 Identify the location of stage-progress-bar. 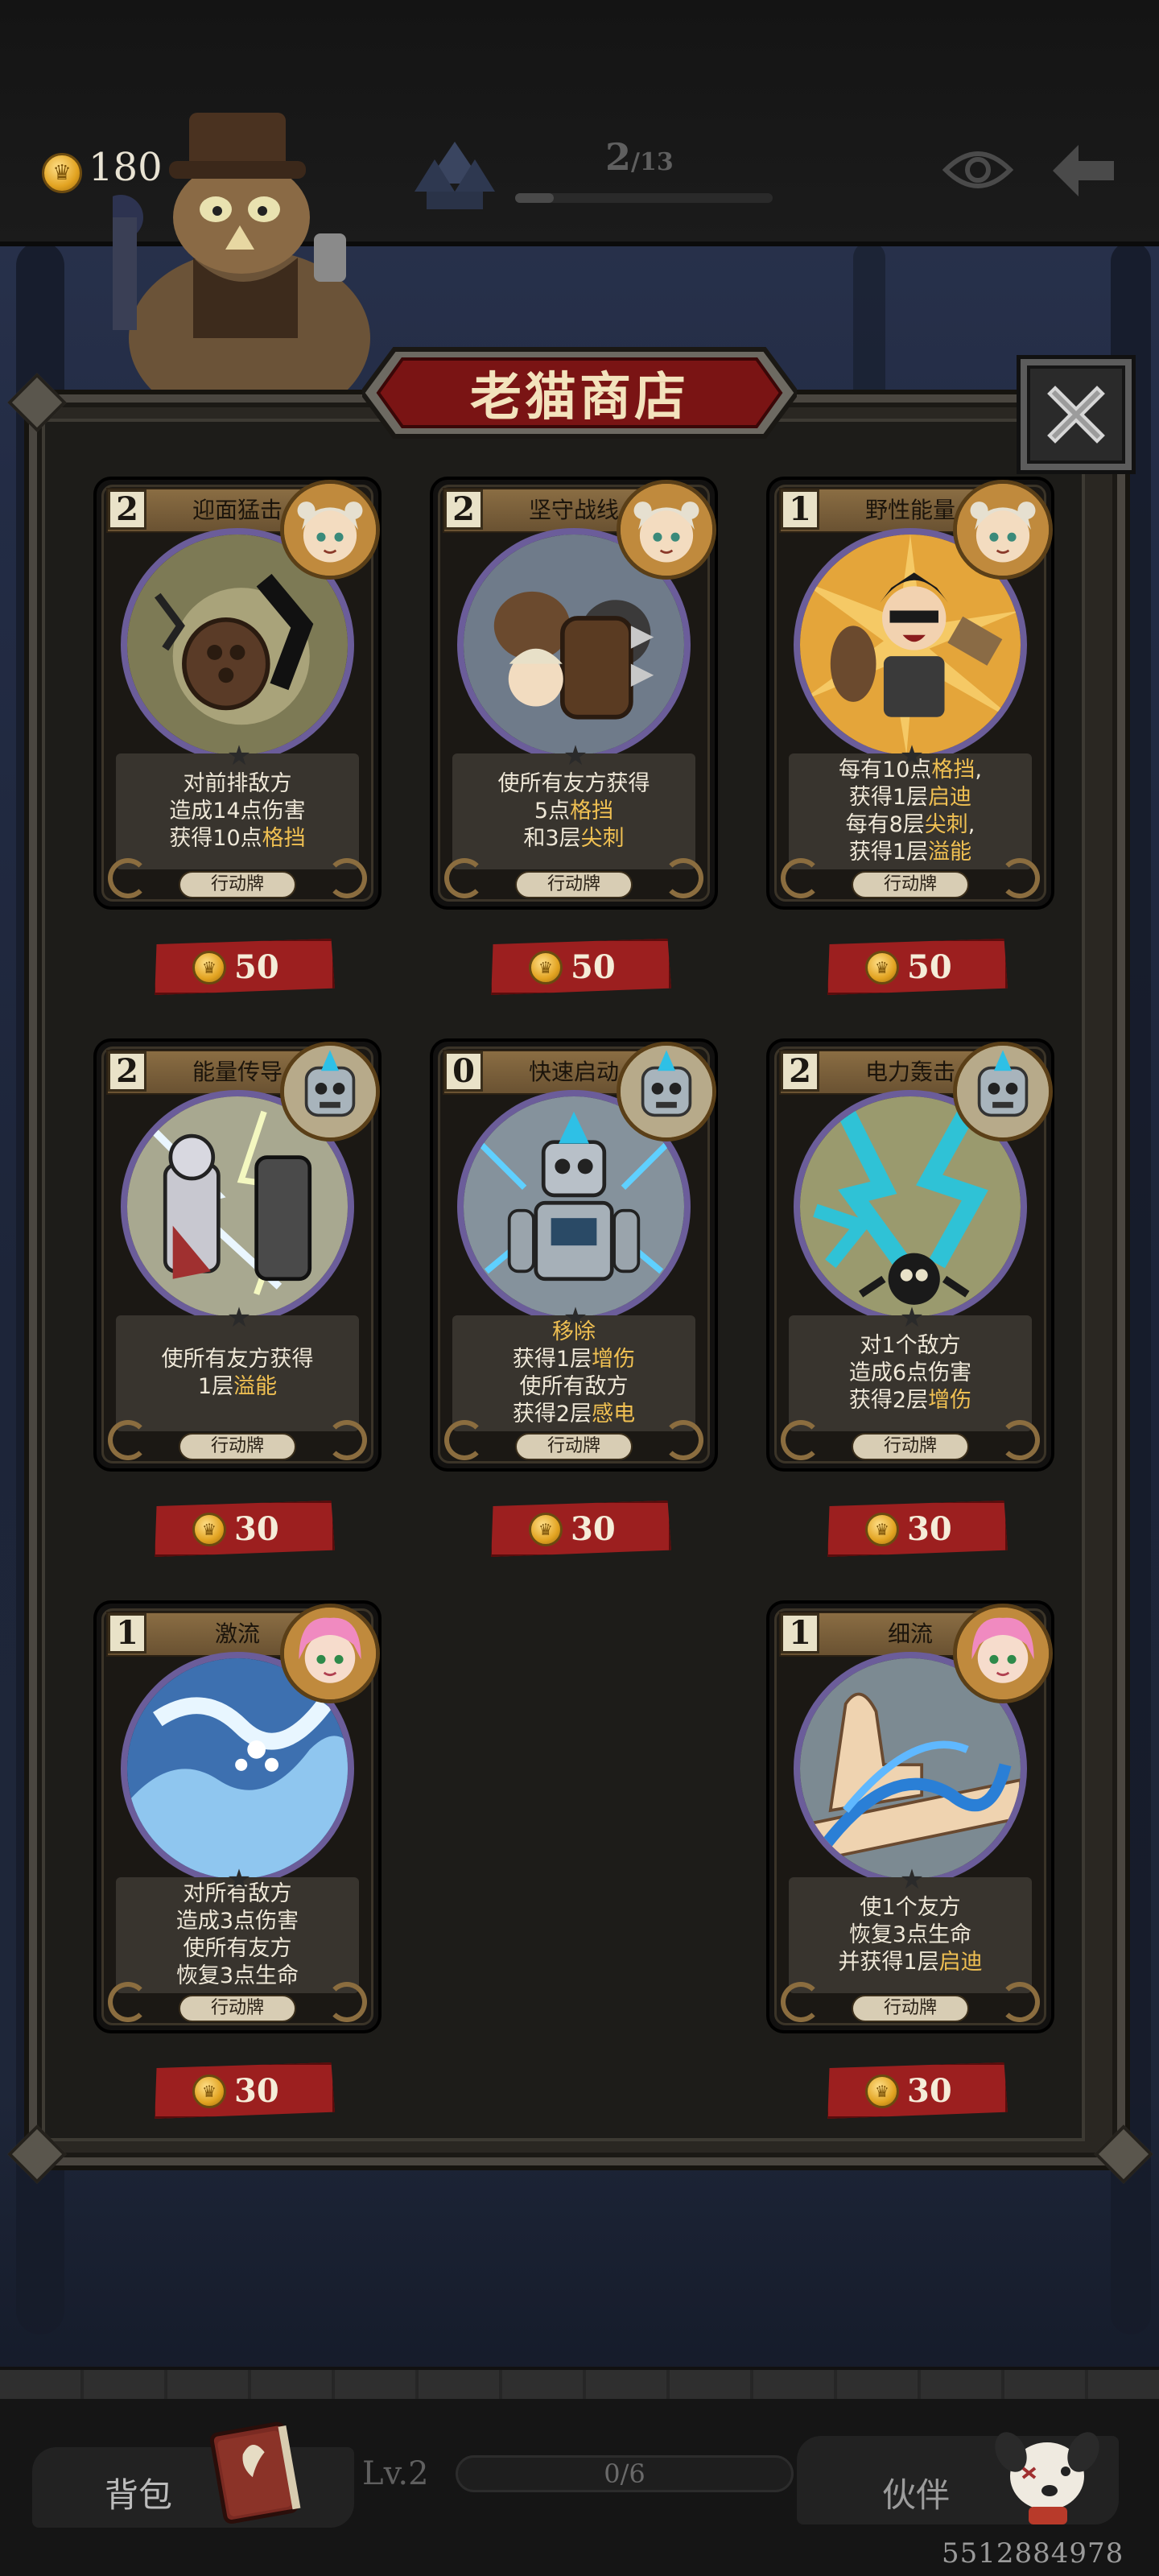
(644, 198).